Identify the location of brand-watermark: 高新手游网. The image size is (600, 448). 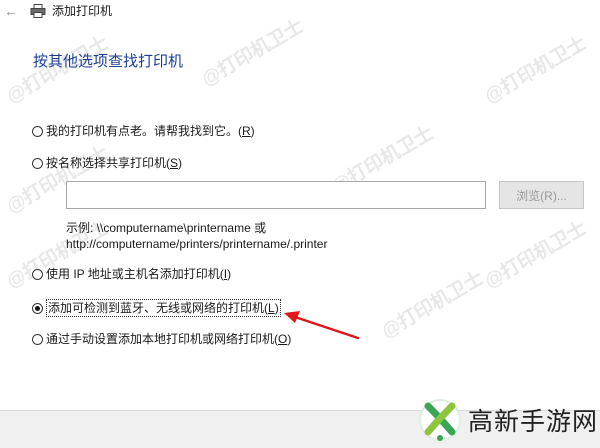
(508, 420).